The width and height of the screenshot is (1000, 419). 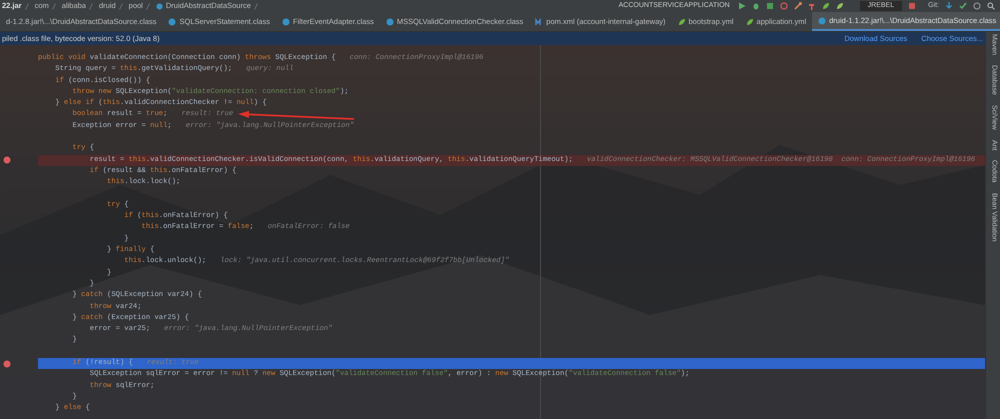 What do you see at coordinates (912, 6) in the screenshot?
I see `stop-icon` at bounding box center [912, 6].